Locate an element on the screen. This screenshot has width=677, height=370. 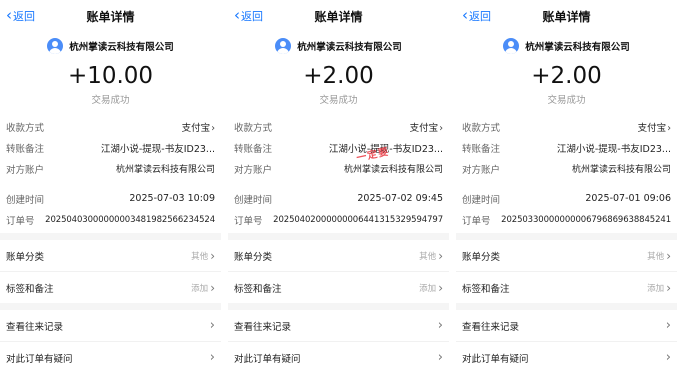
amount: +10.00 is located at coordinates (110, 76).